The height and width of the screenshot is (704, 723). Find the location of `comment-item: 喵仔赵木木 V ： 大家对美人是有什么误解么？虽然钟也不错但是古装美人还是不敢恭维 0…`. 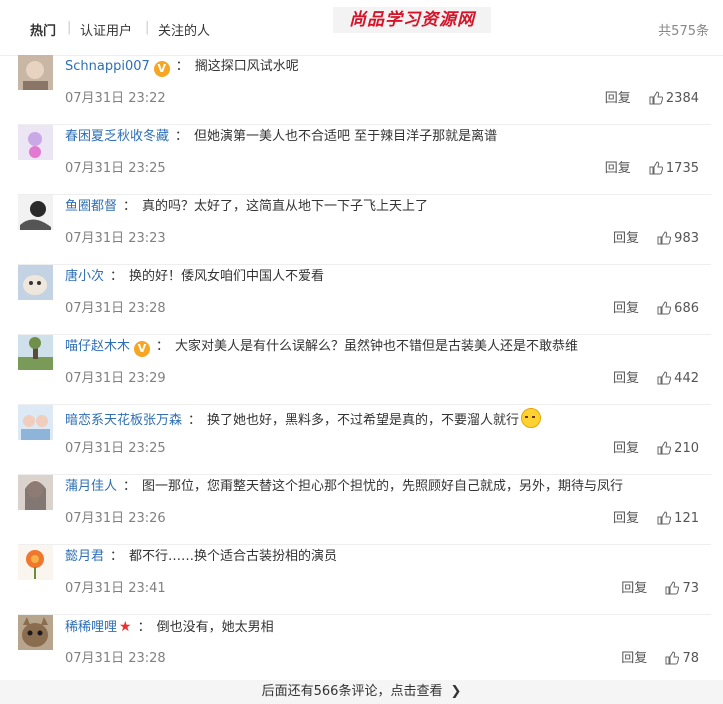

comment-item: 喵仔赵木木 V ： 大家对美人是有什么误解么？虽然钟也不错但是古装美人还是不敢恭维 0… is located at coordinates (361, 370).